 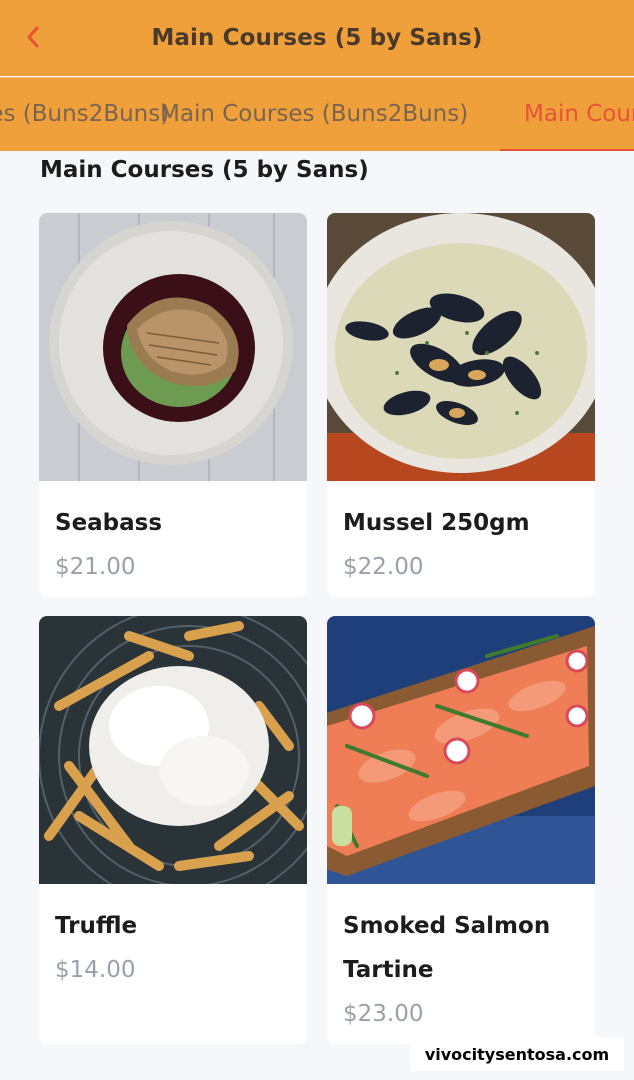 I want to click on dish-image-mussel, so click(x=461, y=347).